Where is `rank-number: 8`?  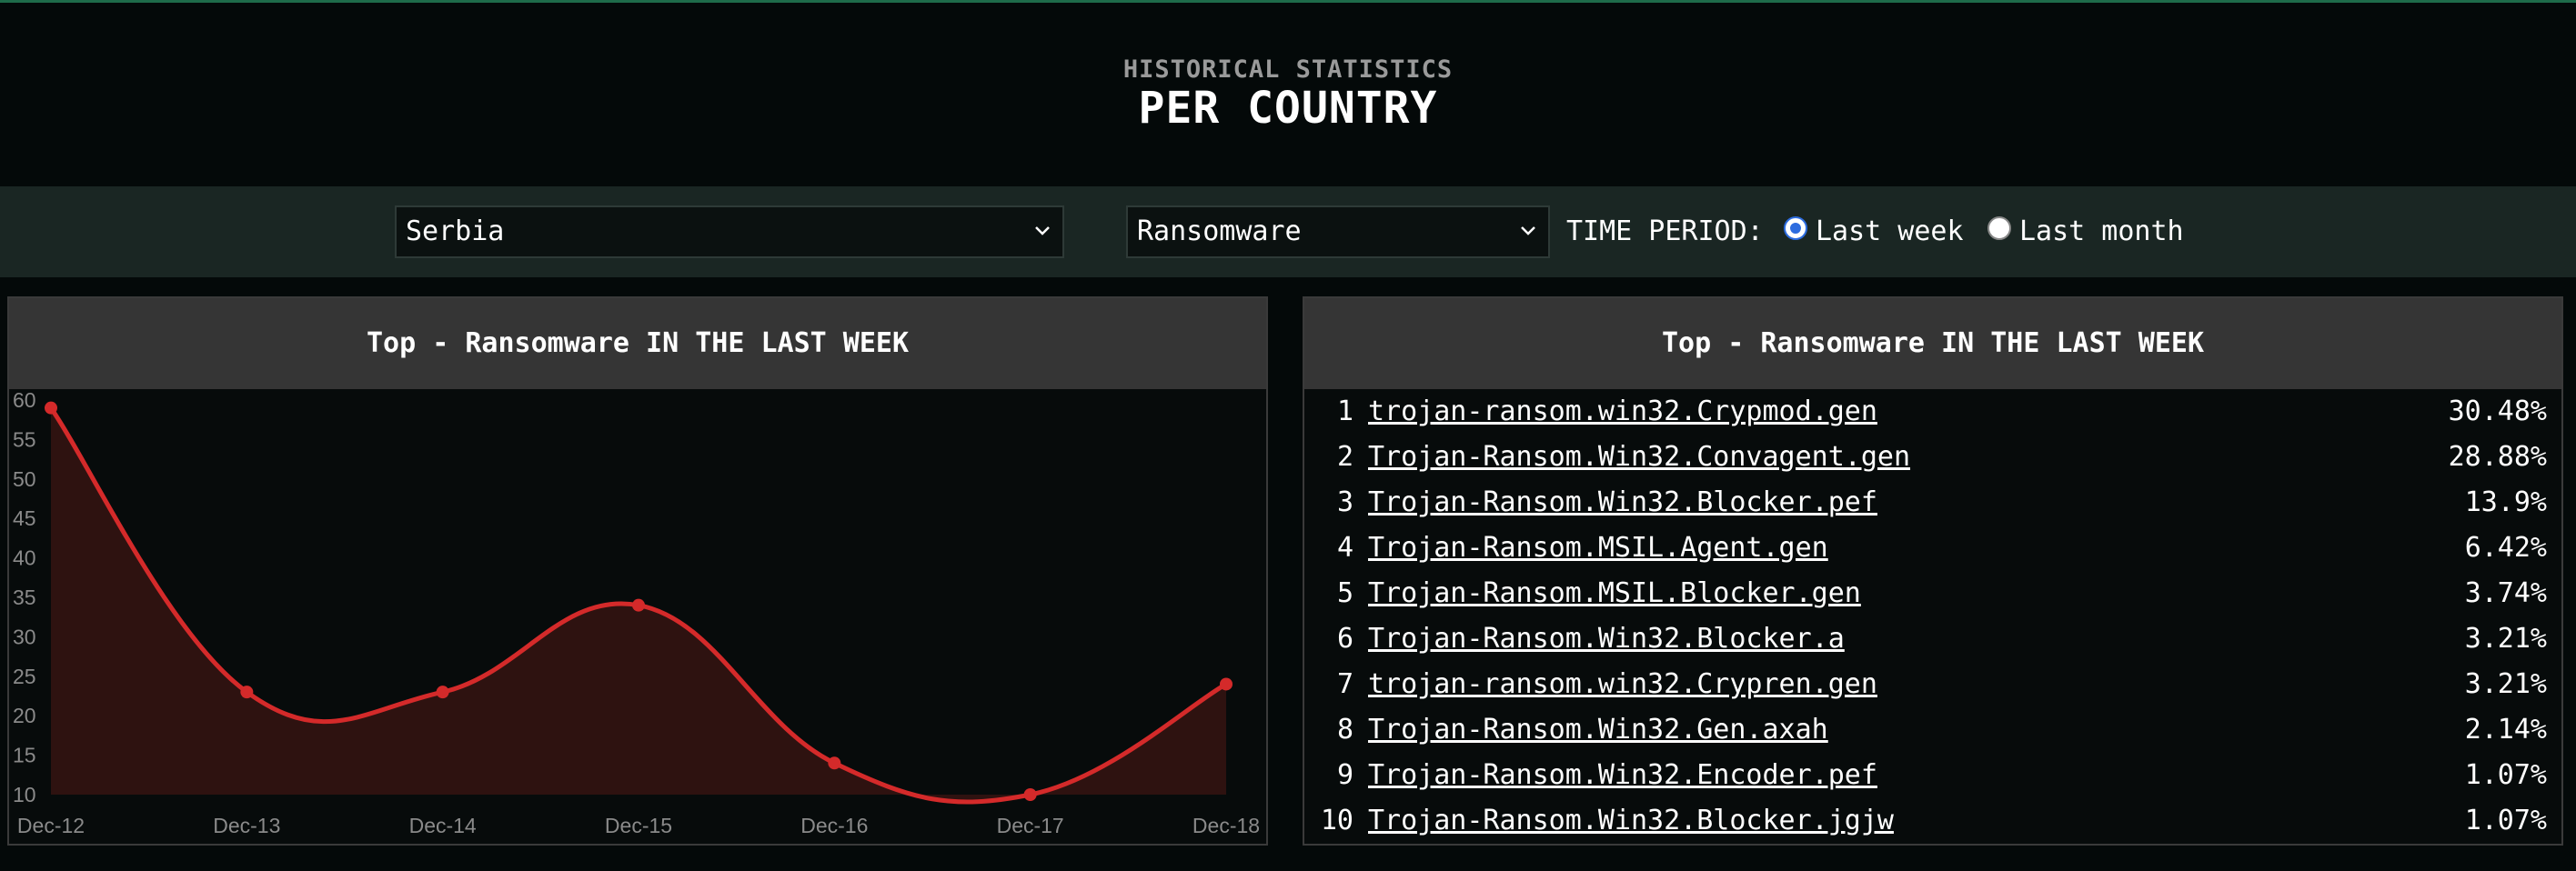
rank-number: 8 is located at coordinates (1344, 730).